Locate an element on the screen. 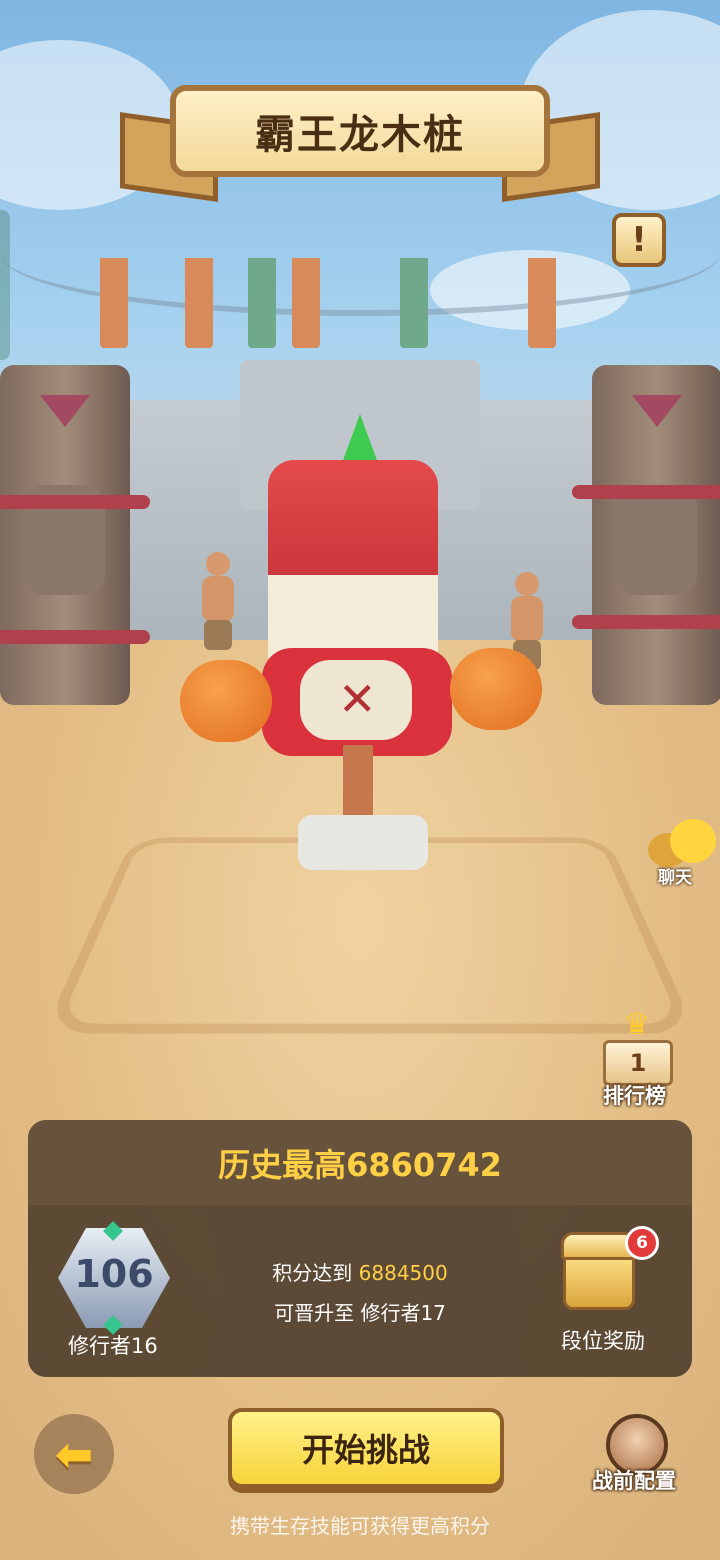  exclamation-icon: ! is located at coordinates (639, 240).